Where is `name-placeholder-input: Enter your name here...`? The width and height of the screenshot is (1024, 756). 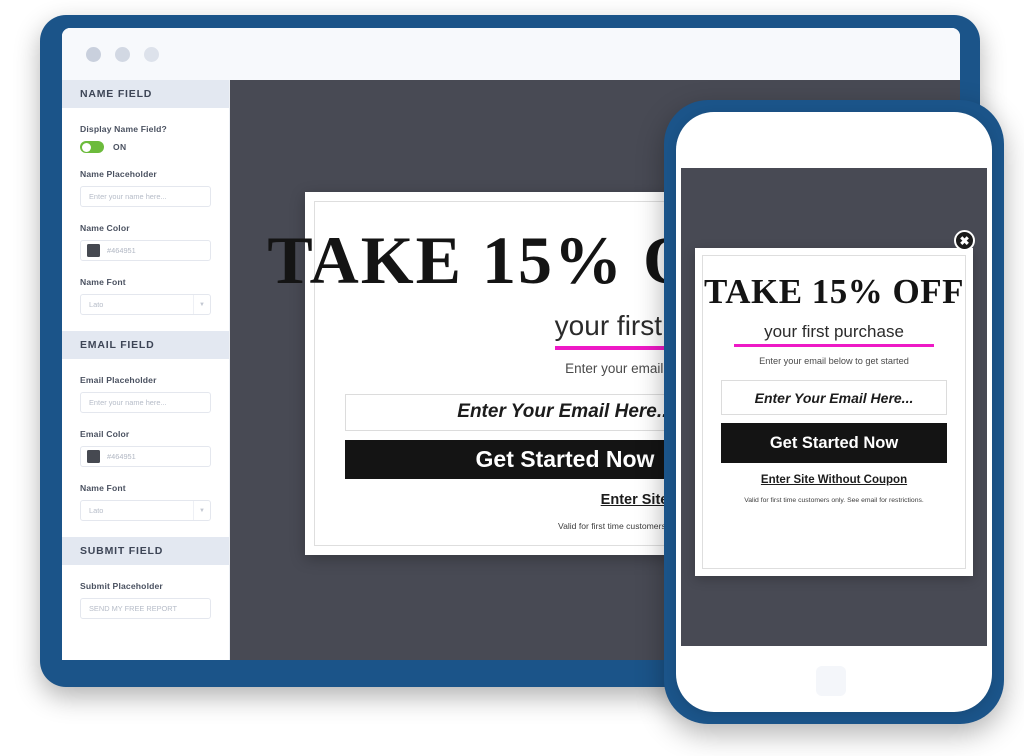 name-placeholder-input: Enter your name here... is located at coordinates (145, 196).